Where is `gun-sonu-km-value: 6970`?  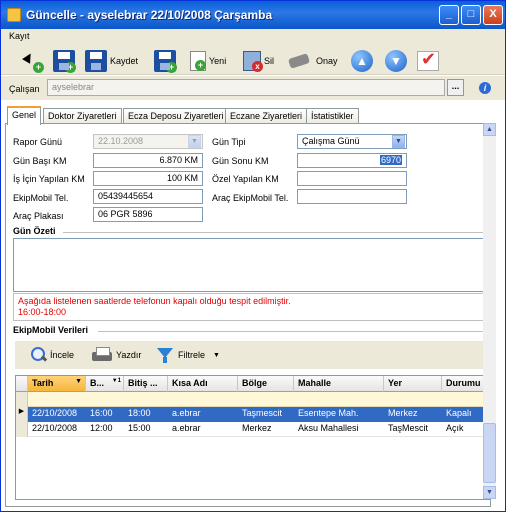
gun-sonu-km-value: 6970 is located at coordinates (390, 160).